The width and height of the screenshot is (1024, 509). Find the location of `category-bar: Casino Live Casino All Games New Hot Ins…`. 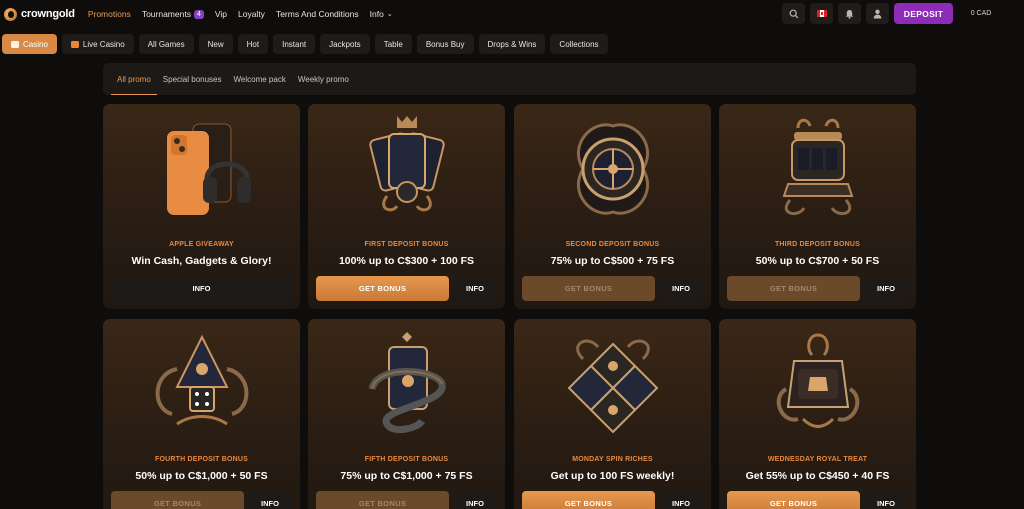

category-bar: Casino Live Casino All Games New Hot Ins… is located at coordinates (305, 44).